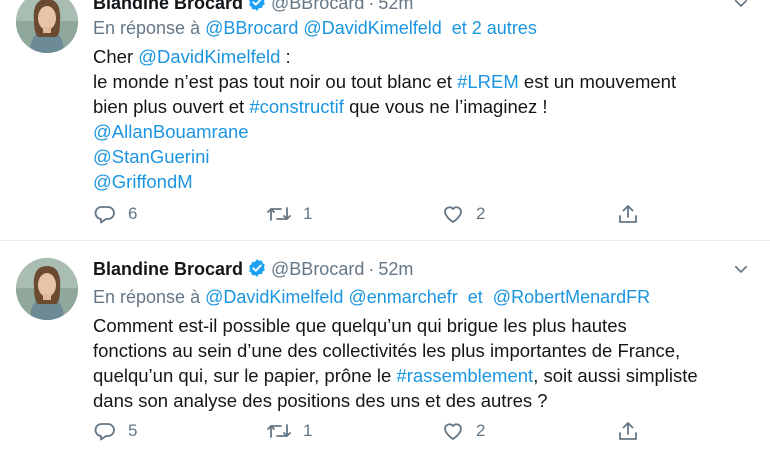 The image size is (770, 461). I want to click on text-segment: que vous ne l’imaginez !, so click(445, 106).